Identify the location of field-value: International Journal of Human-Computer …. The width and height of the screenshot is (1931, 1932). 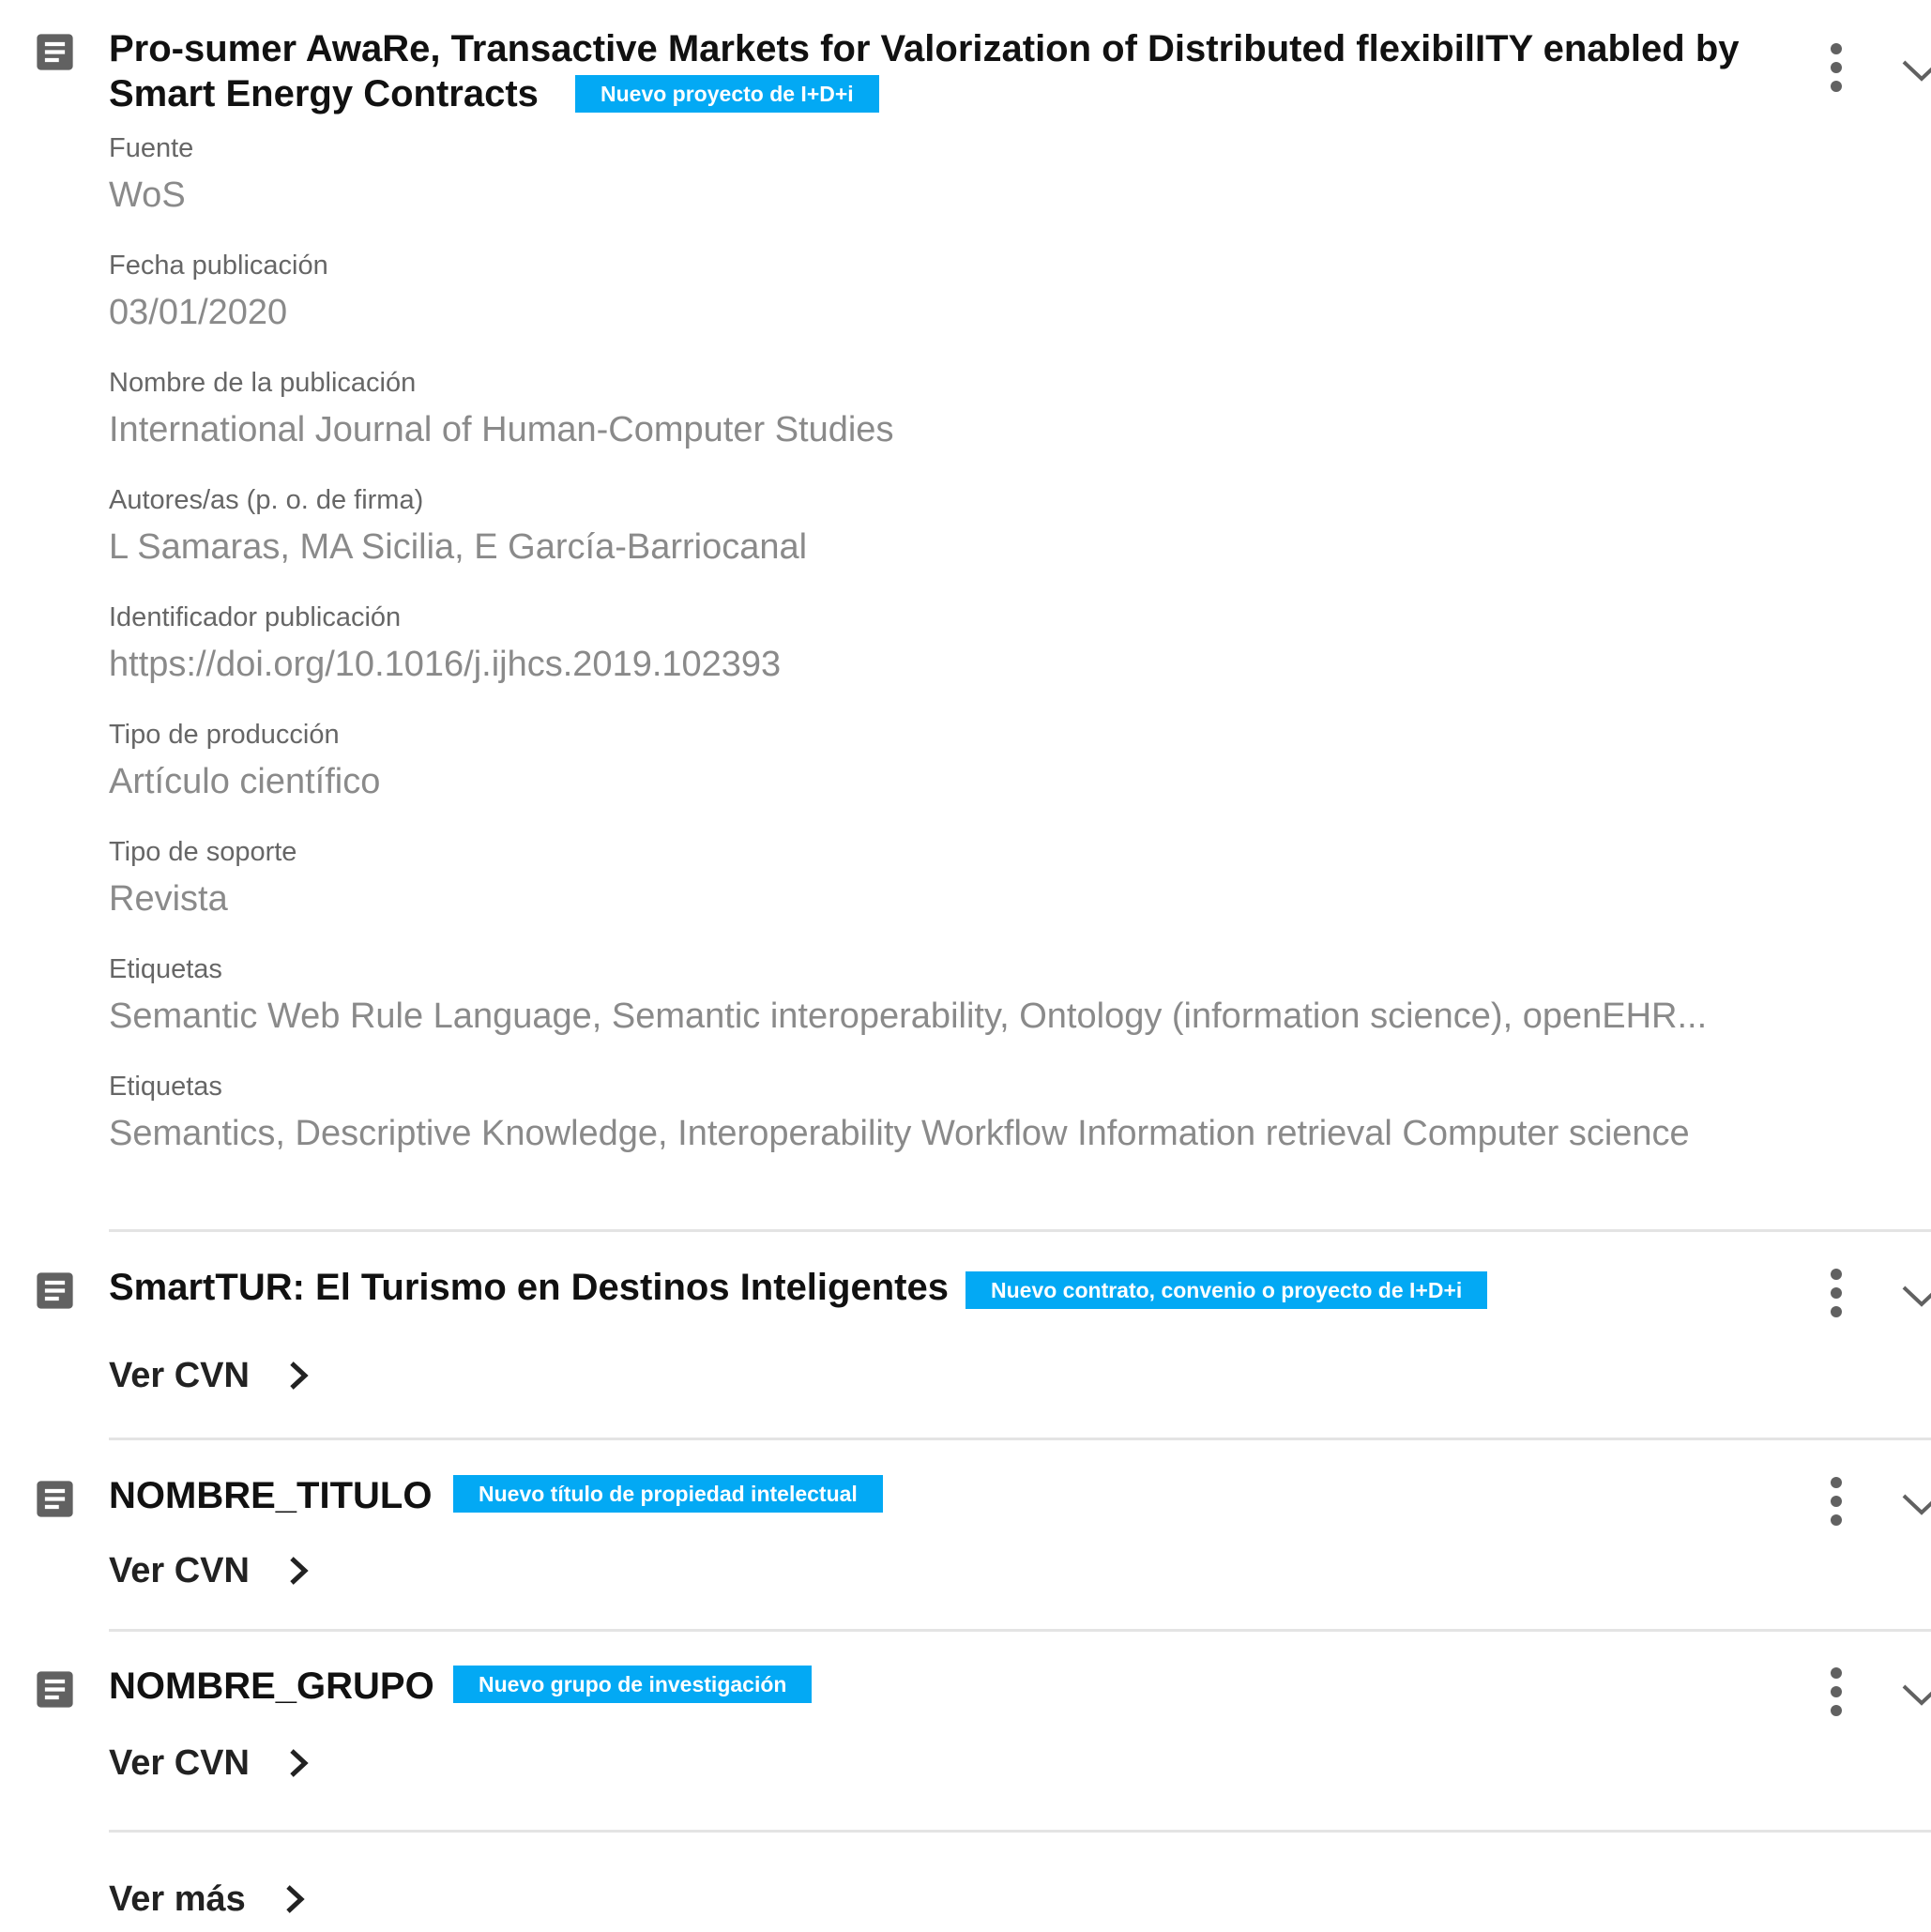
(501, 429).